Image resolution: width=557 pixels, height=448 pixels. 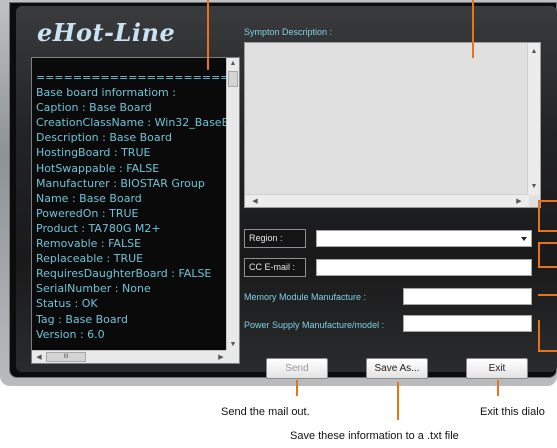 I want to click on power-supply-field, so click(x=467, y=323).